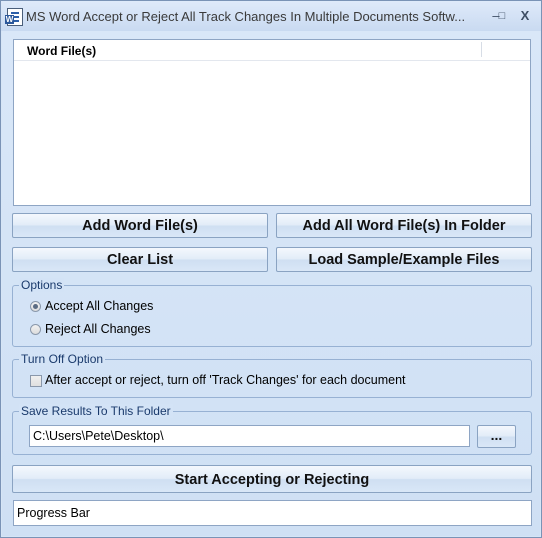  Describe the element at coordinates (272, 513) in the screenshot. I see `progress-bar: Progress Bar` at that location.